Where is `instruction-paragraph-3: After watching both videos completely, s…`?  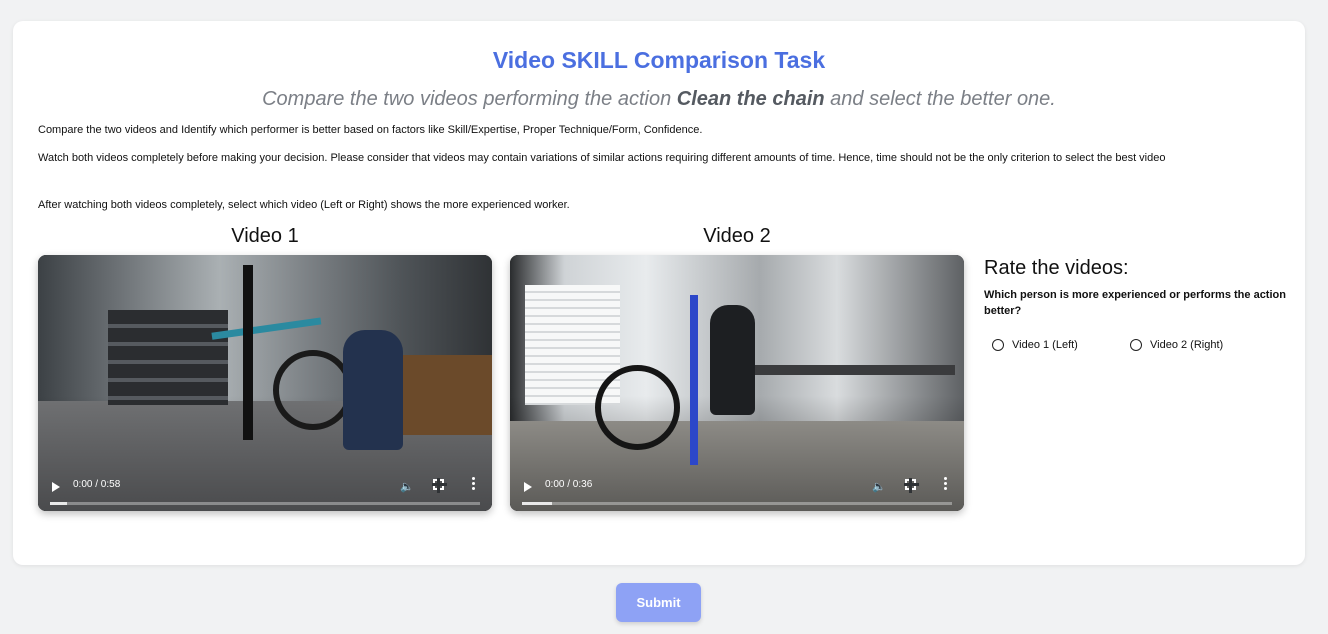
instruction-paragraph-3: After watching both videos completely, s… is located at coordinates (304, 205).